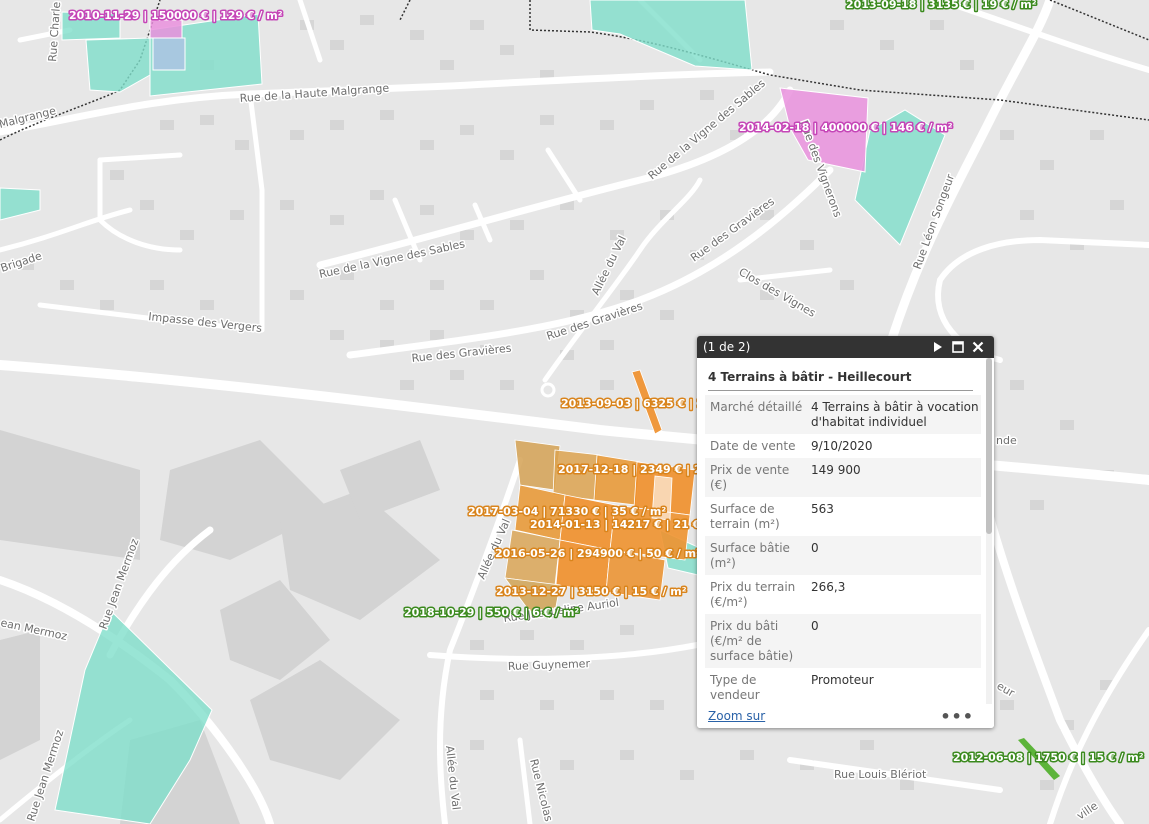 This screenshot has height=824, width=1149. I want to click on attribute-row: Prix du bâti (€/m² de surface bâtie) 0, so click(843, 641).